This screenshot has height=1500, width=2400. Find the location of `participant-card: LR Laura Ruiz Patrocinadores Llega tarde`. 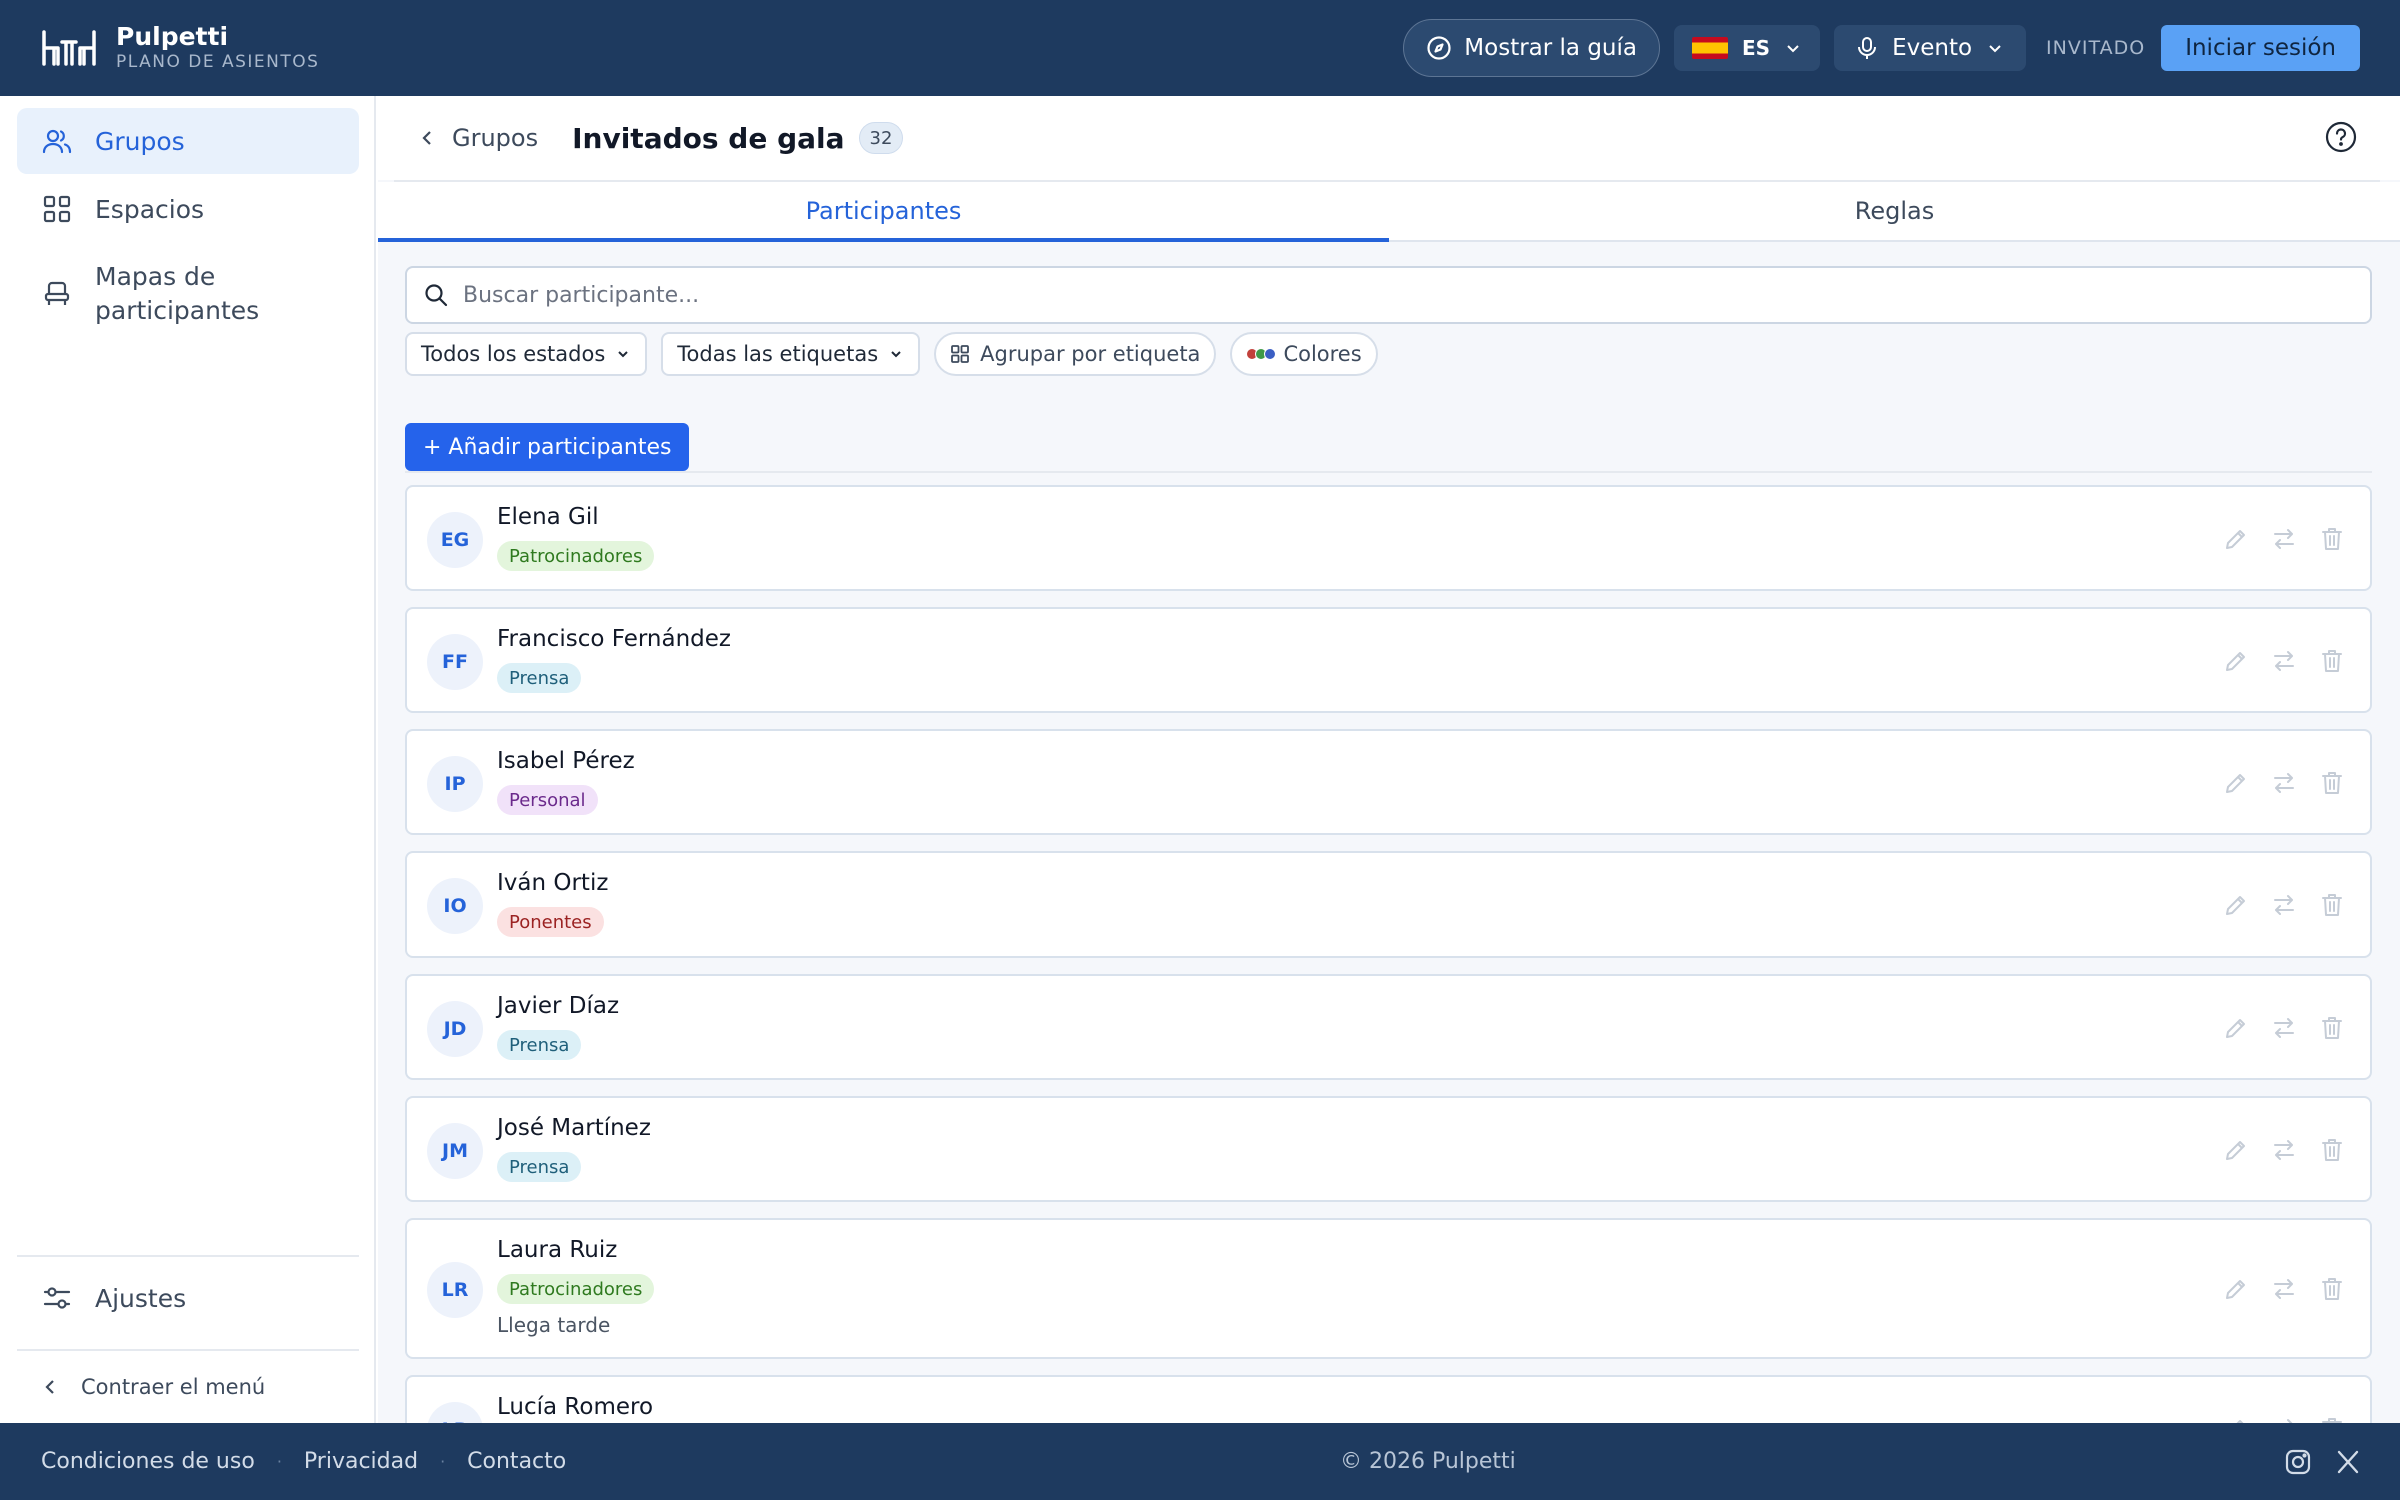

participant-card: LR Laura Ruiz Patrocinadores Llega tarde is located at coordinates (1388, 1288).